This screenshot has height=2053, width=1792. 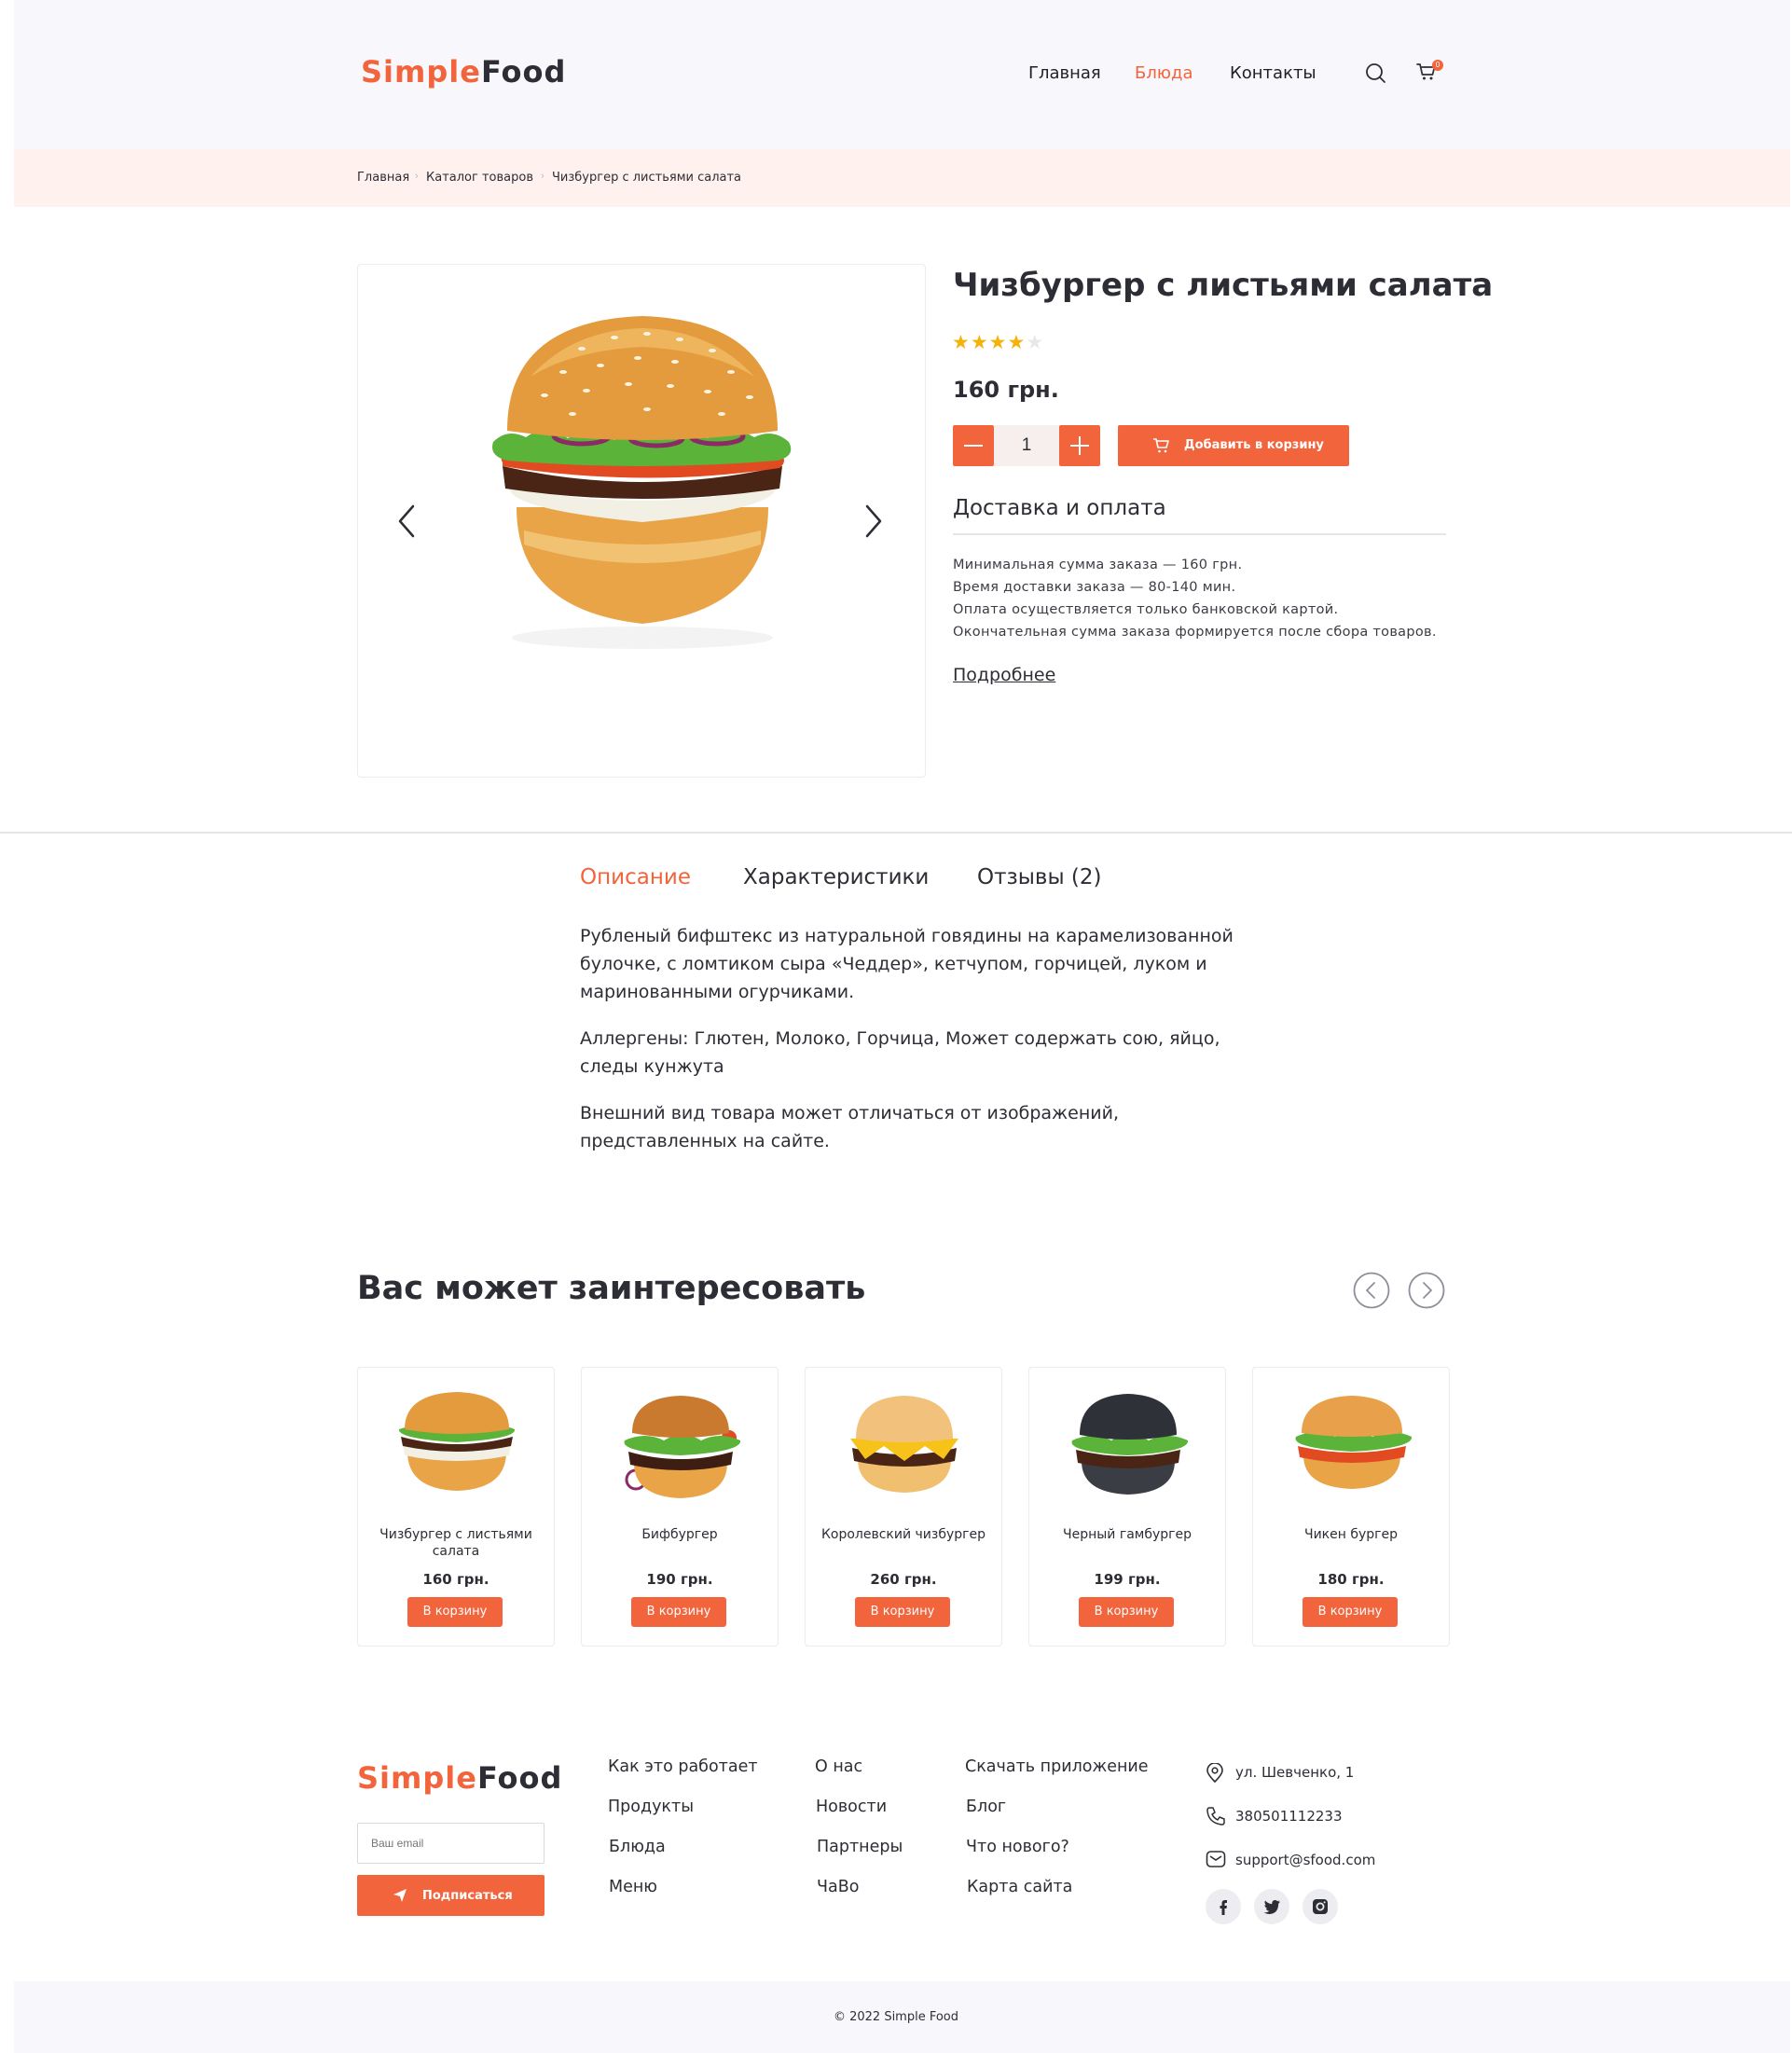 What do you see at coordinates (1216, 1859) in the screenshot?
I see `mail-icon` at bounding box center [1216, 1859].